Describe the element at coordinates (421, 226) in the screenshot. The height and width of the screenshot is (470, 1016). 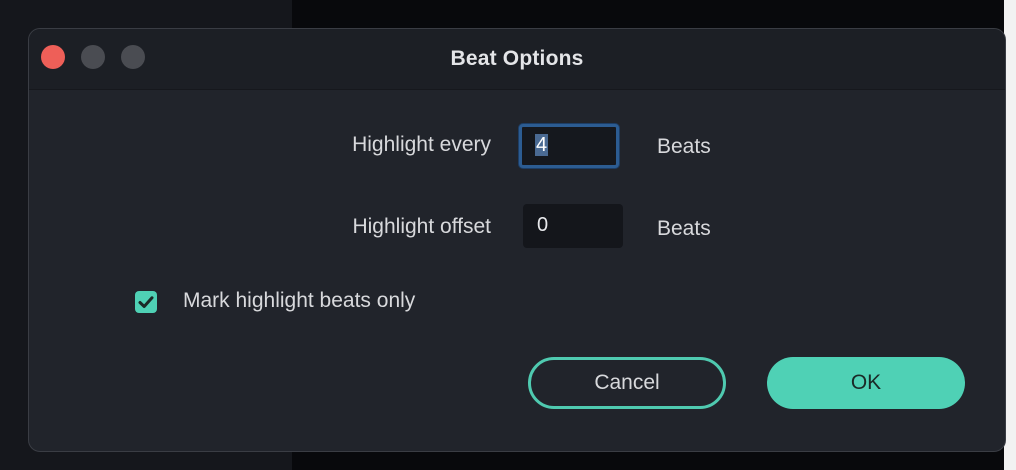
I see `highlight-offset-label: Highlight offset` at that location.